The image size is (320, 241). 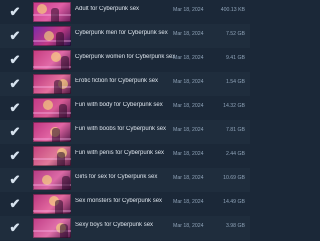 What do you see at coordinates (235, 34) in the screenshot?
I see `item-size: 7.52 GB` at bounding box center [235, 34].